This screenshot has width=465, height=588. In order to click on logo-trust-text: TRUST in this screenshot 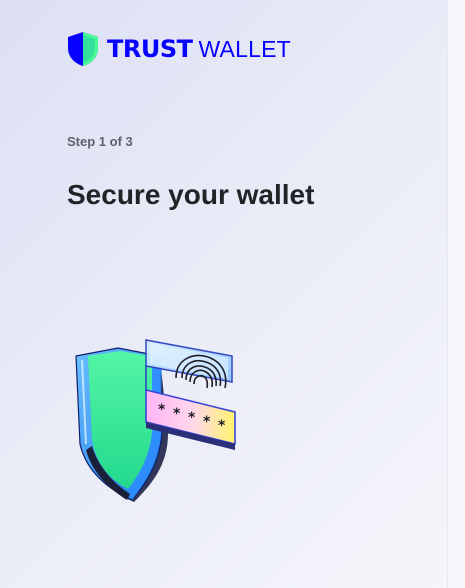, I will do `click(150, 49)`.